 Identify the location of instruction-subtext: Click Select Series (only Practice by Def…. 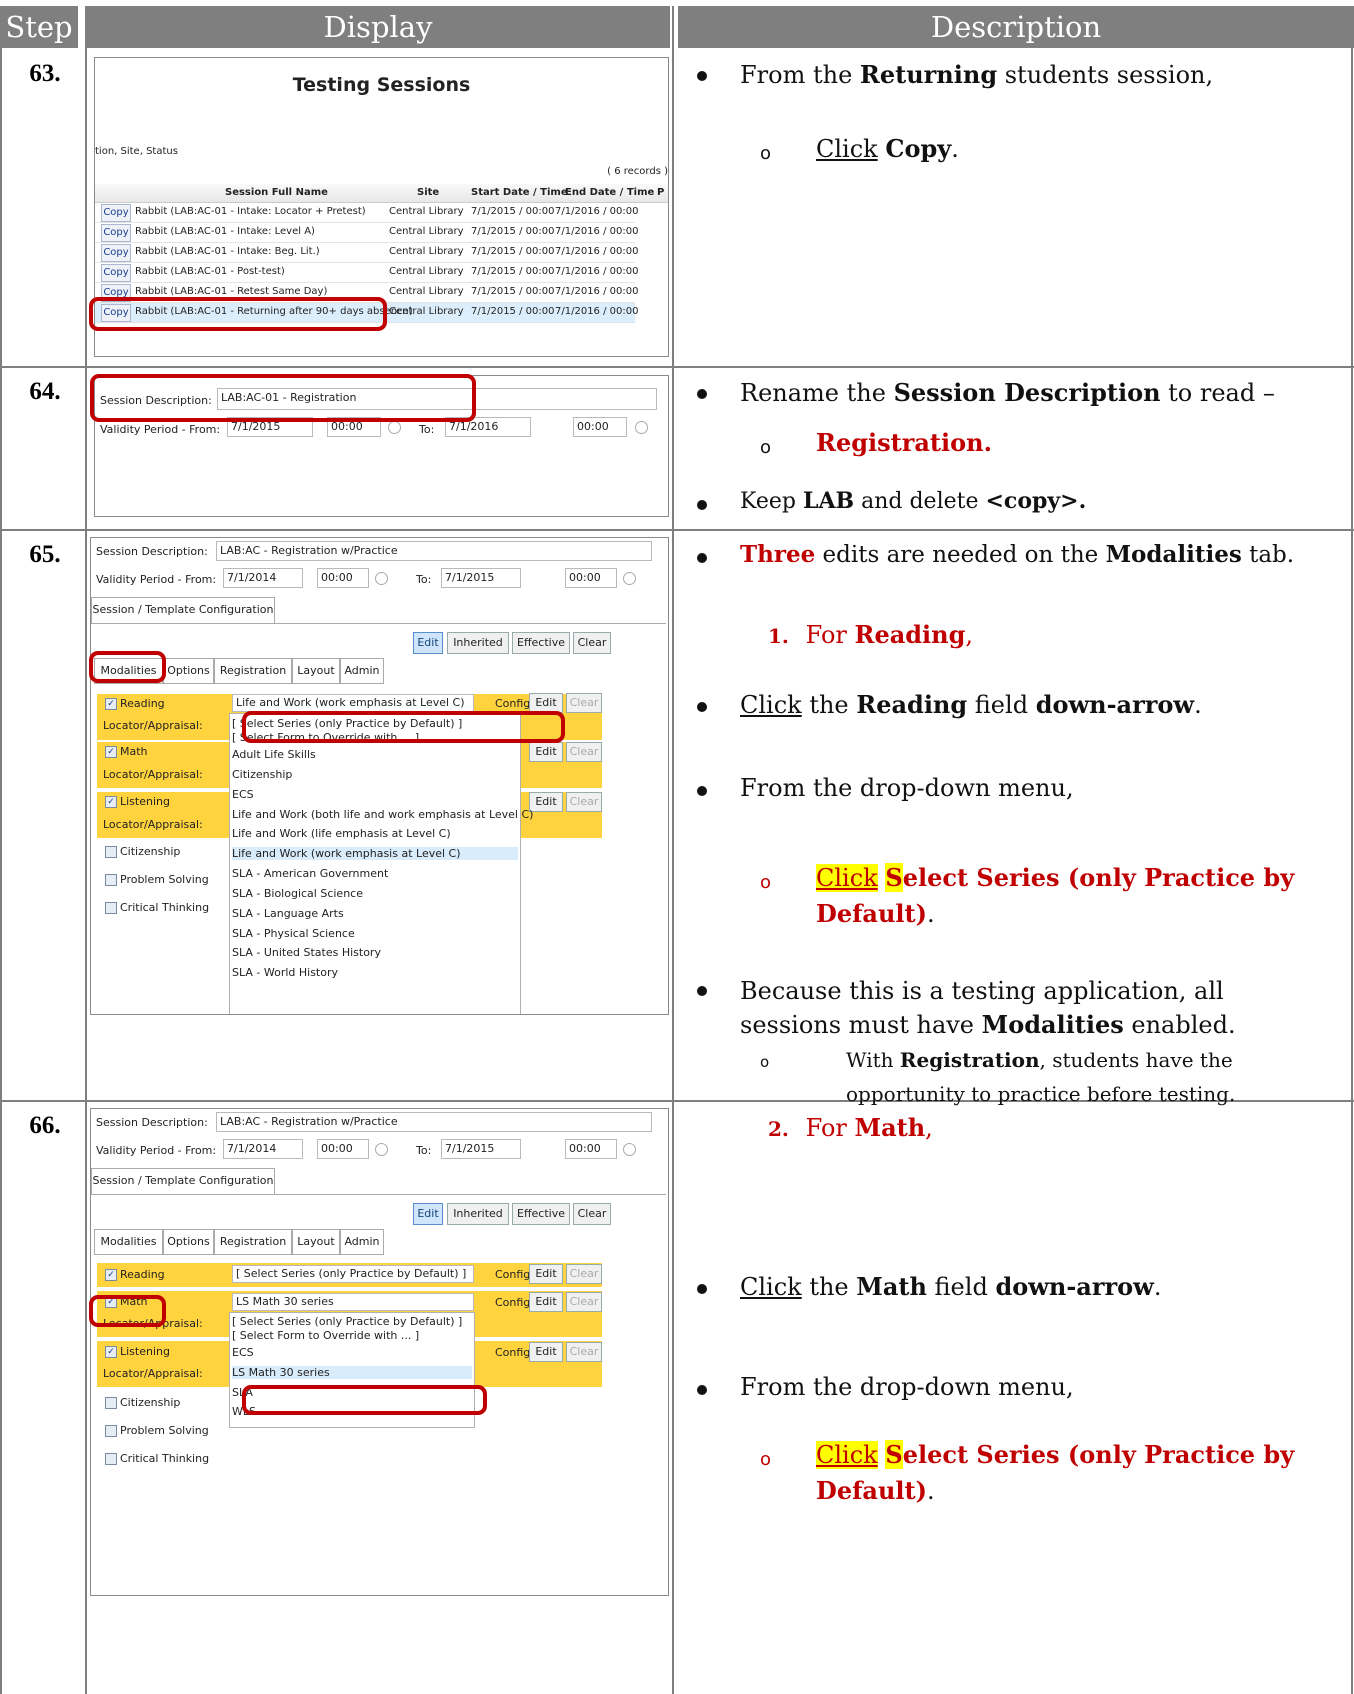
(1055, 1472).